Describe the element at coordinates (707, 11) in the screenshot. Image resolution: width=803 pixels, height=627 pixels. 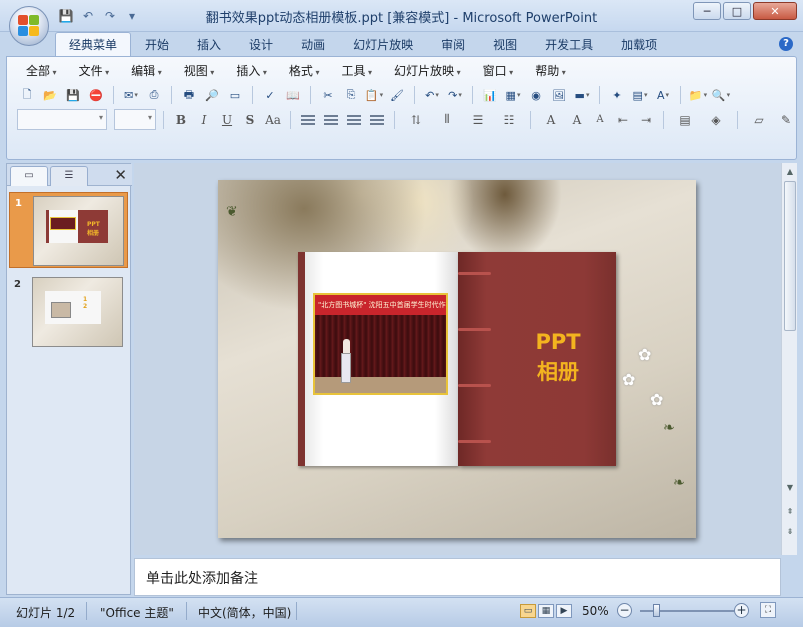
I see `minimize-button: ─` at that location.